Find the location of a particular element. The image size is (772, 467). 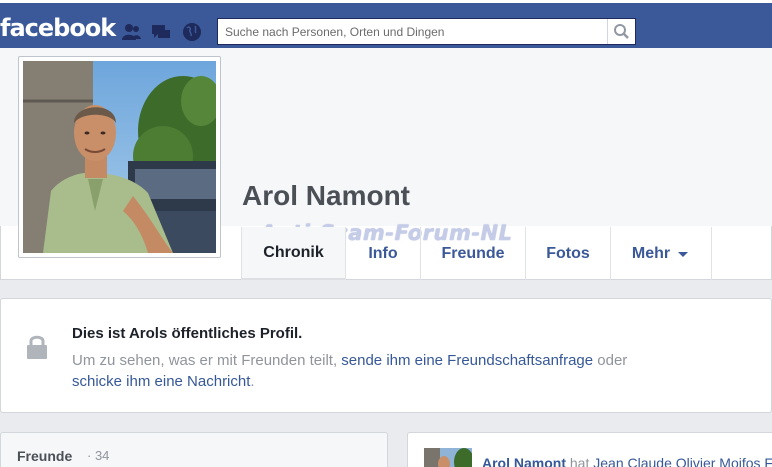

tab-mehr: Mehr is located at coordinates (661, 253).